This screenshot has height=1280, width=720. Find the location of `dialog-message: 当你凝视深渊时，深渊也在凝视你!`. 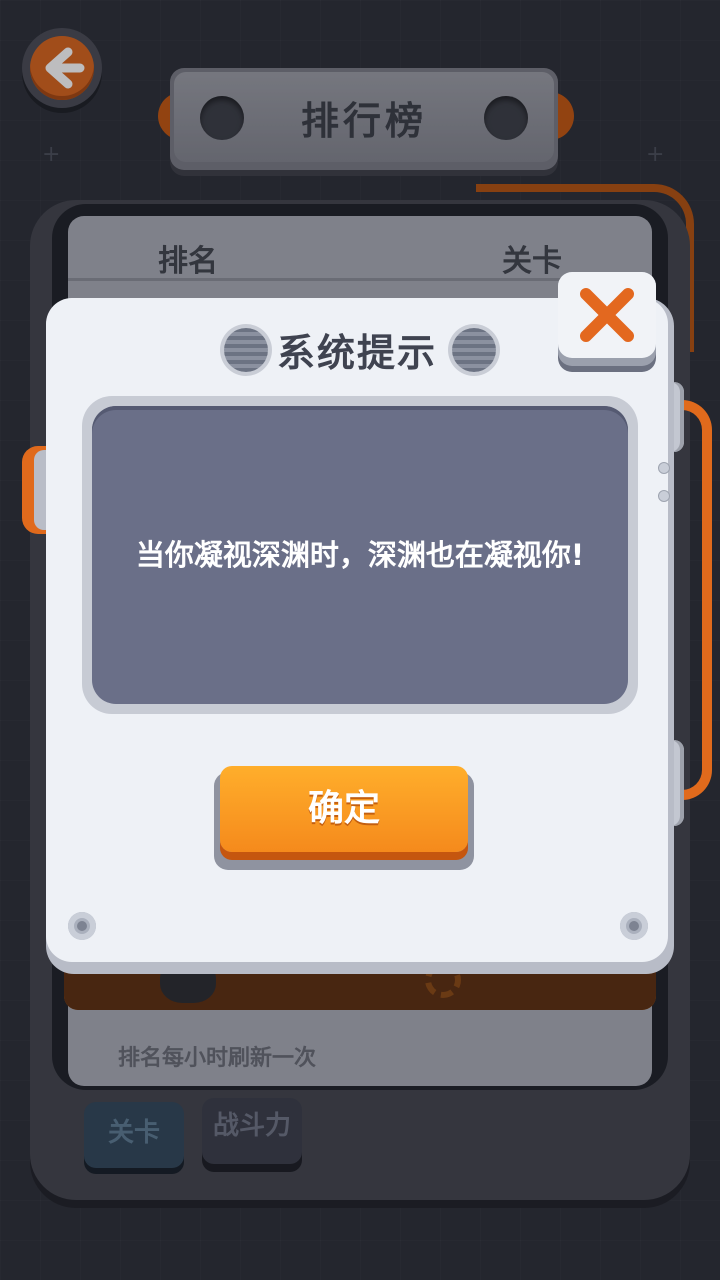

dialog-message: 当你凝视深渊时，深渊也在凝视你! is located at coordinates (360, 555).